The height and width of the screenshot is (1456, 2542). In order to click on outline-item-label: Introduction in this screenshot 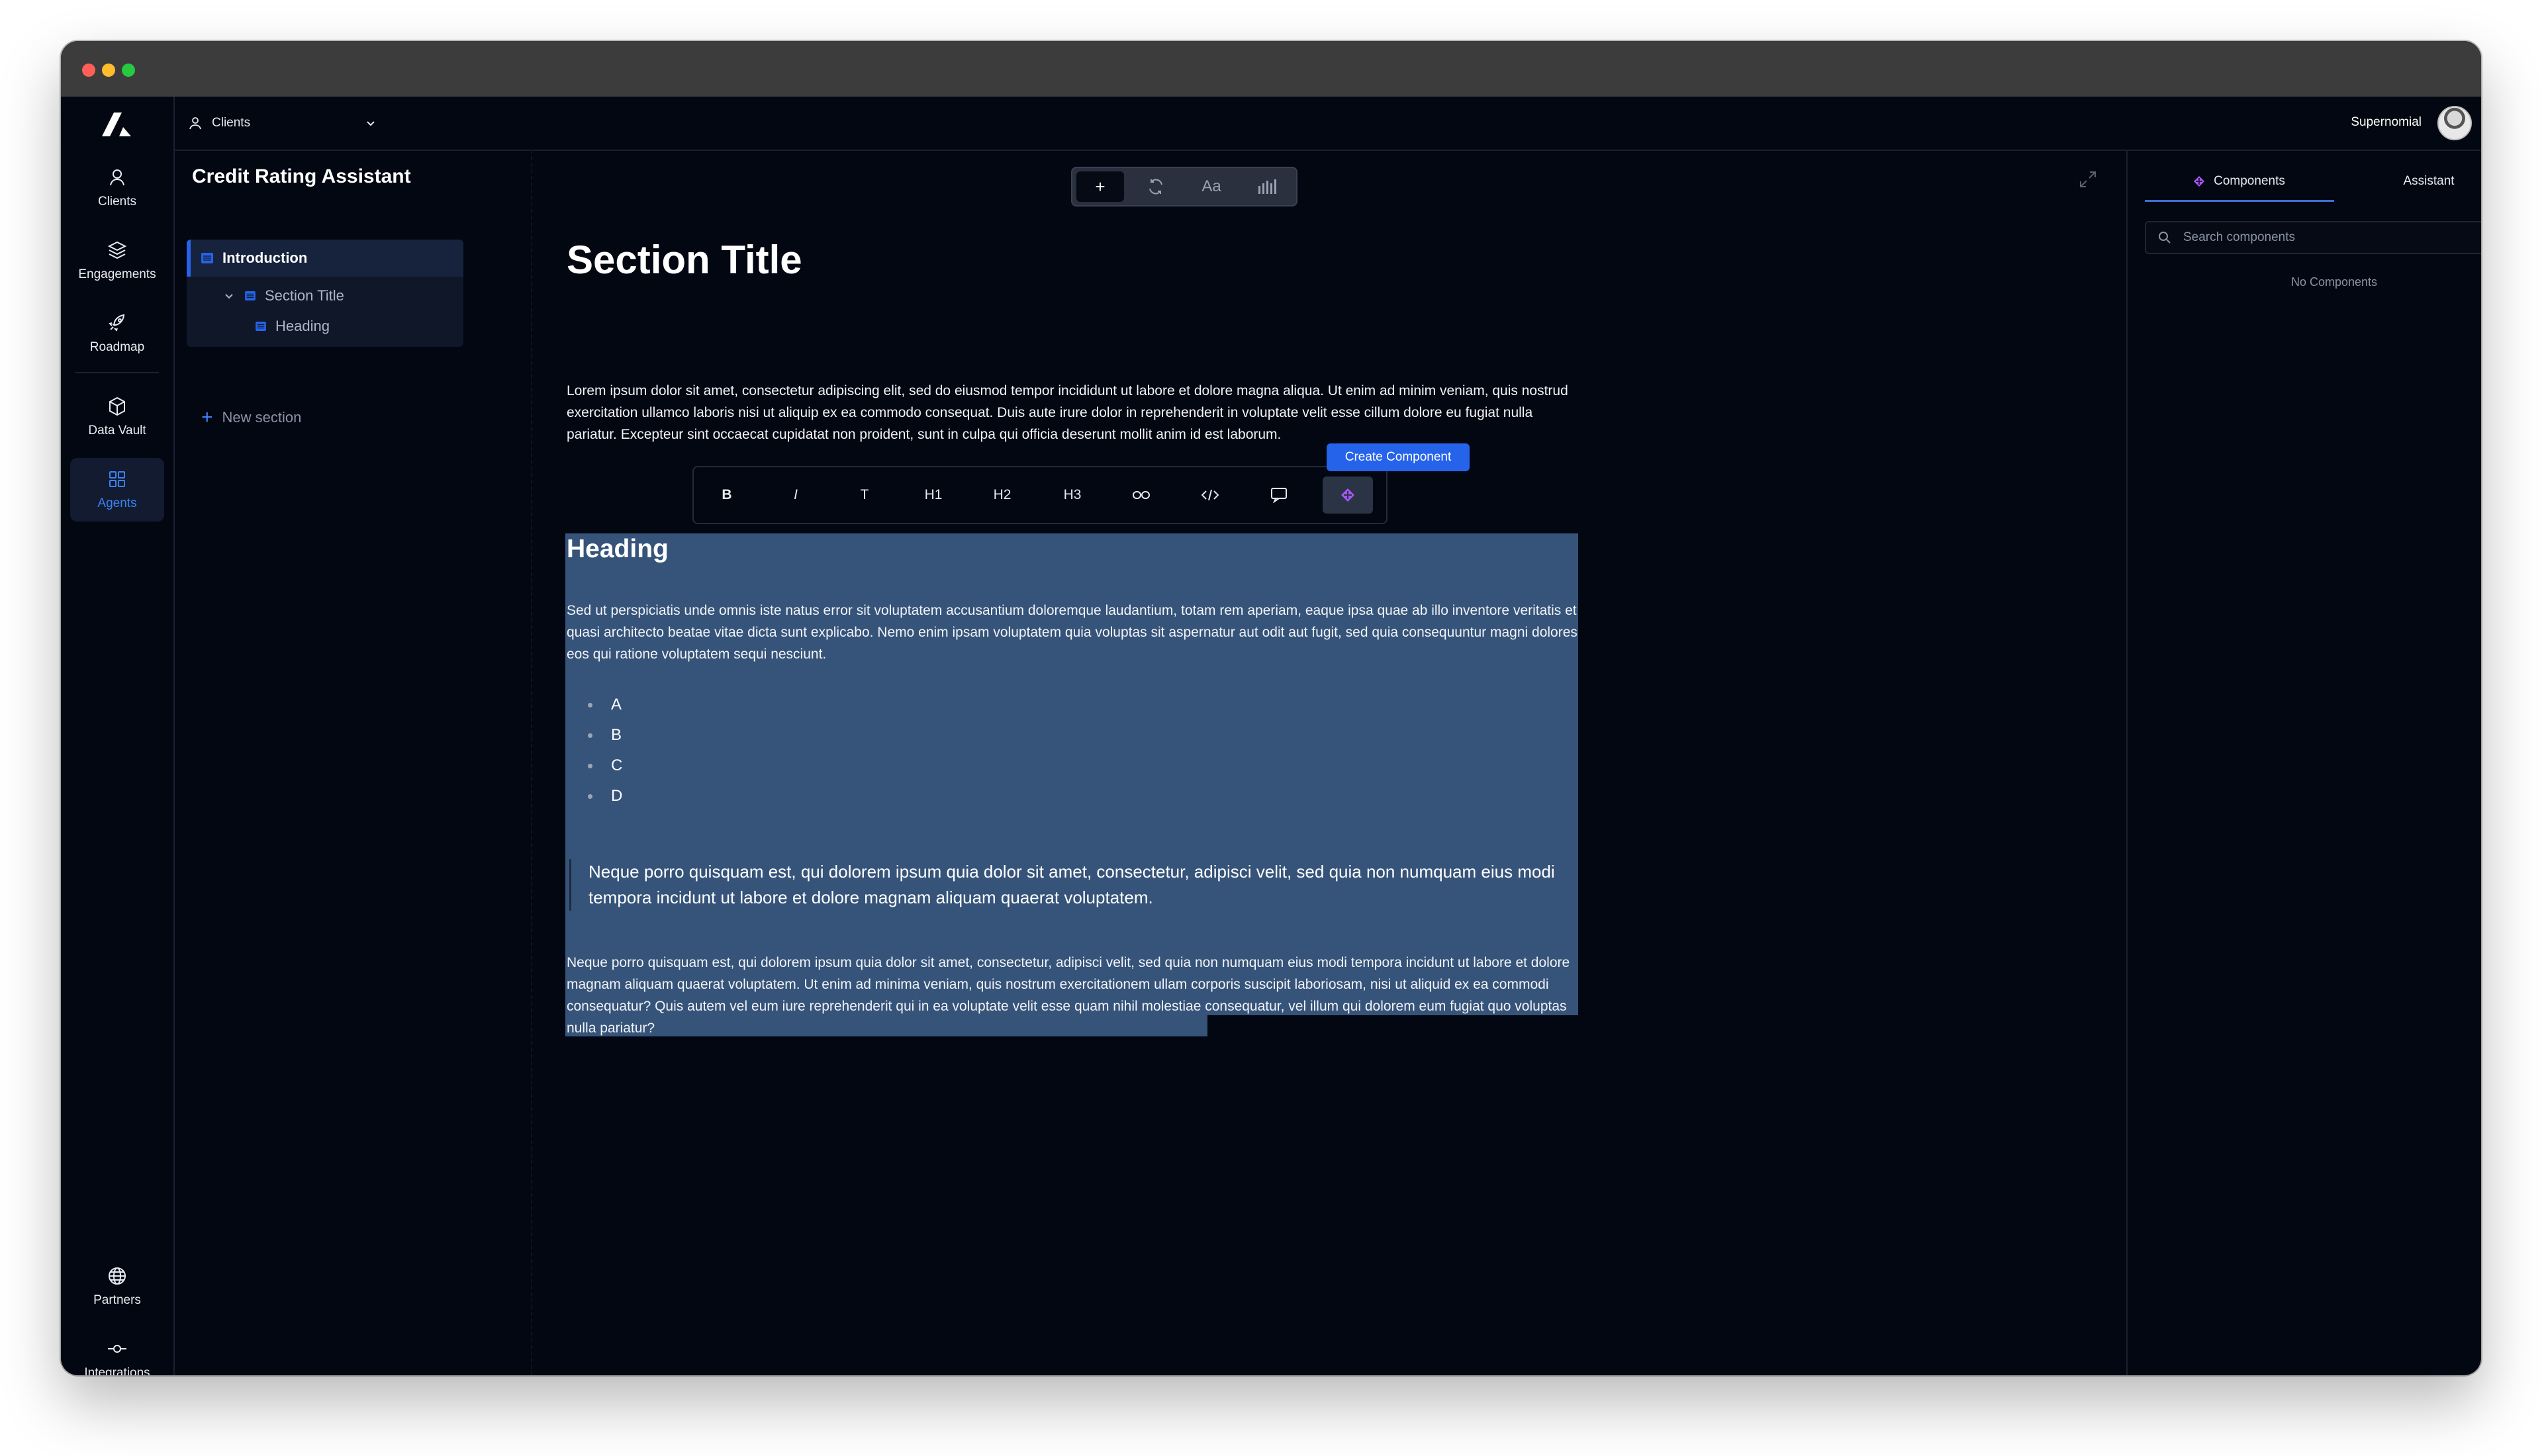, I will do `click(265, 258)`.